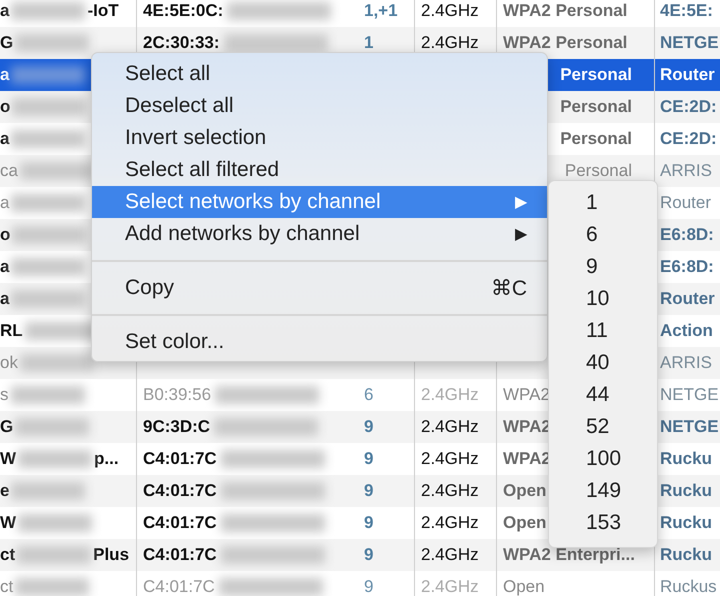  Describe the element at coordinates (381, 11) in the screenshot. I see `table-cell: 1,+1` at that location.